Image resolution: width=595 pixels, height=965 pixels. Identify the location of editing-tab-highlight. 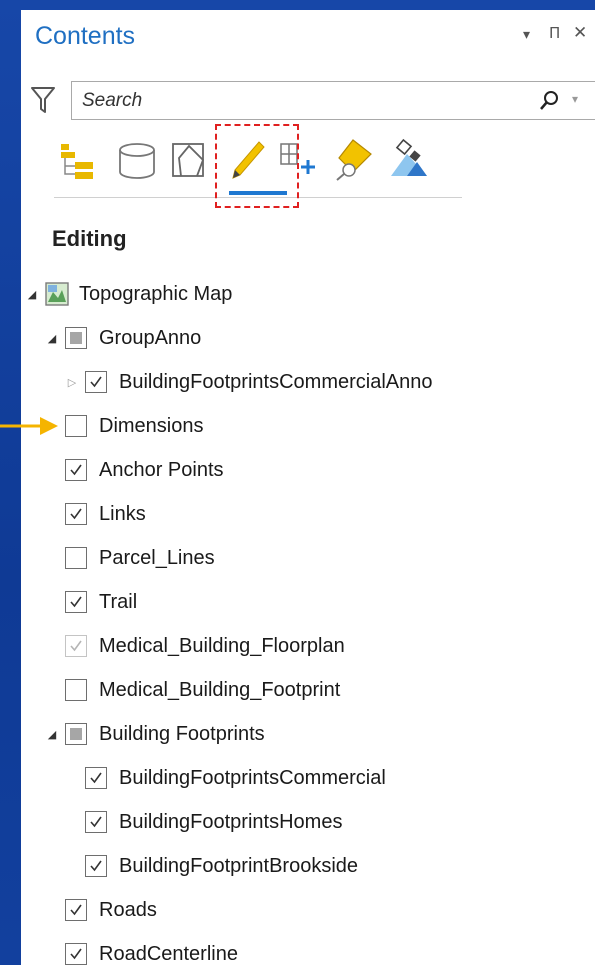
(257, 166).